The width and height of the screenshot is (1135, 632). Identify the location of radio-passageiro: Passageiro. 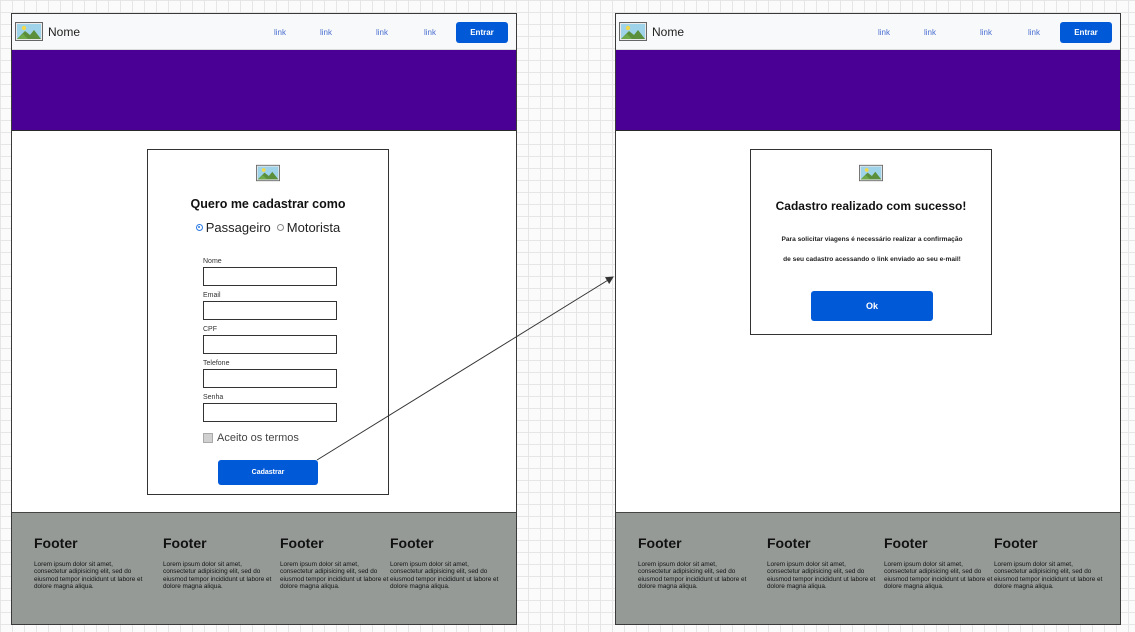
(233, 227).